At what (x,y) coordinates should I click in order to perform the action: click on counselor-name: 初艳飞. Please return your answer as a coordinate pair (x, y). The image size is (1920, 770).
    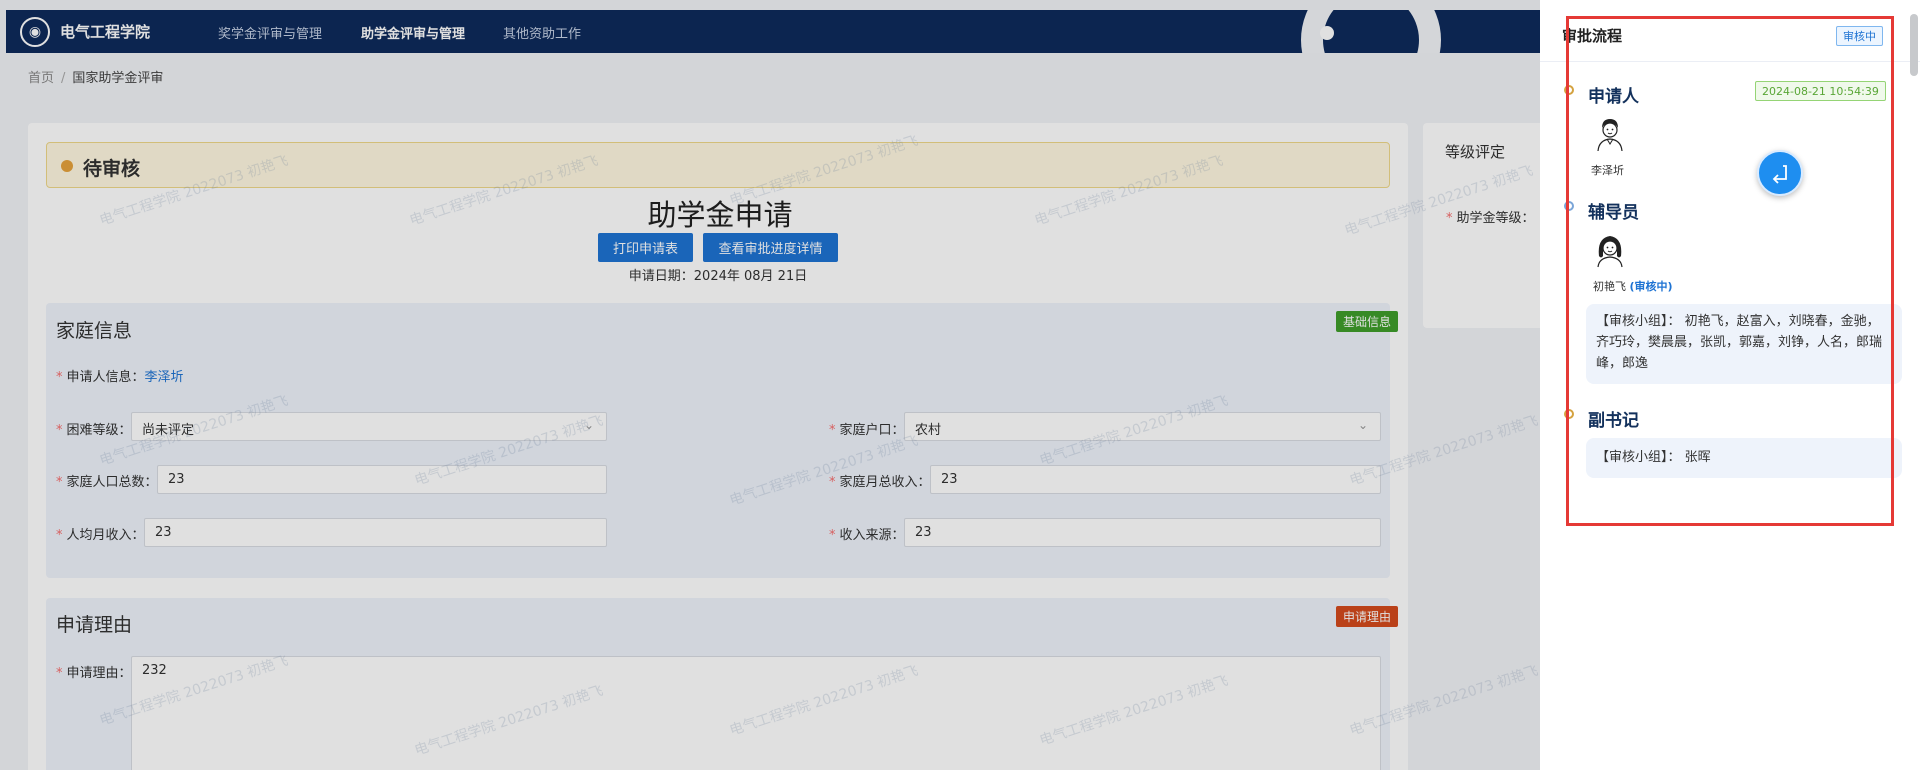
    Looking at the image, I should click on (1609, 286).